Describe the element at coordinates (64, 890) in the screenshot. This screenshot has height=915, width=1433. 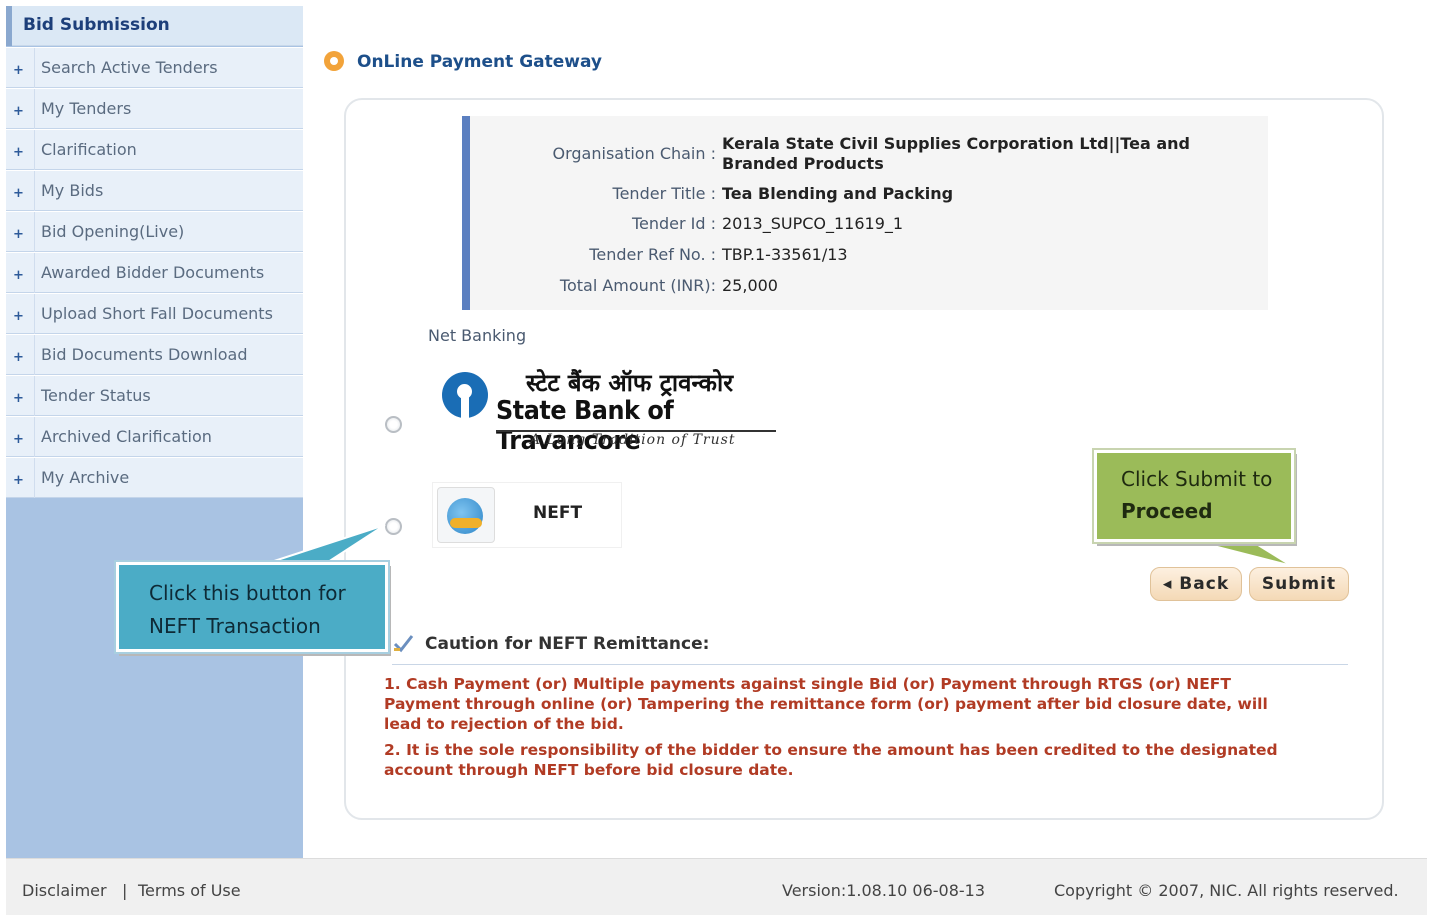
I see `disclaimer-link: Disclaimer` at that location.